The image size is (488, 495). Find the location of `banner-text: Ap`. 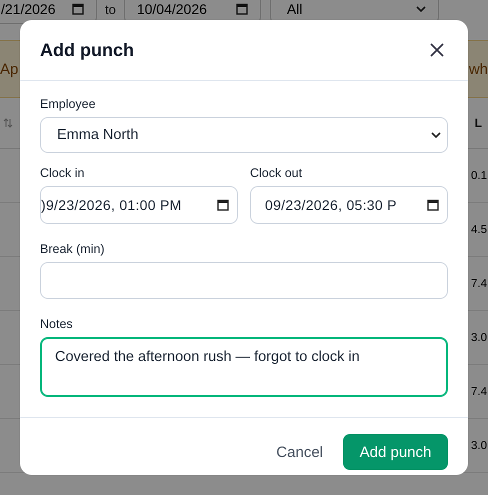

banner-text: Ap is located at coordinates (9, 69).